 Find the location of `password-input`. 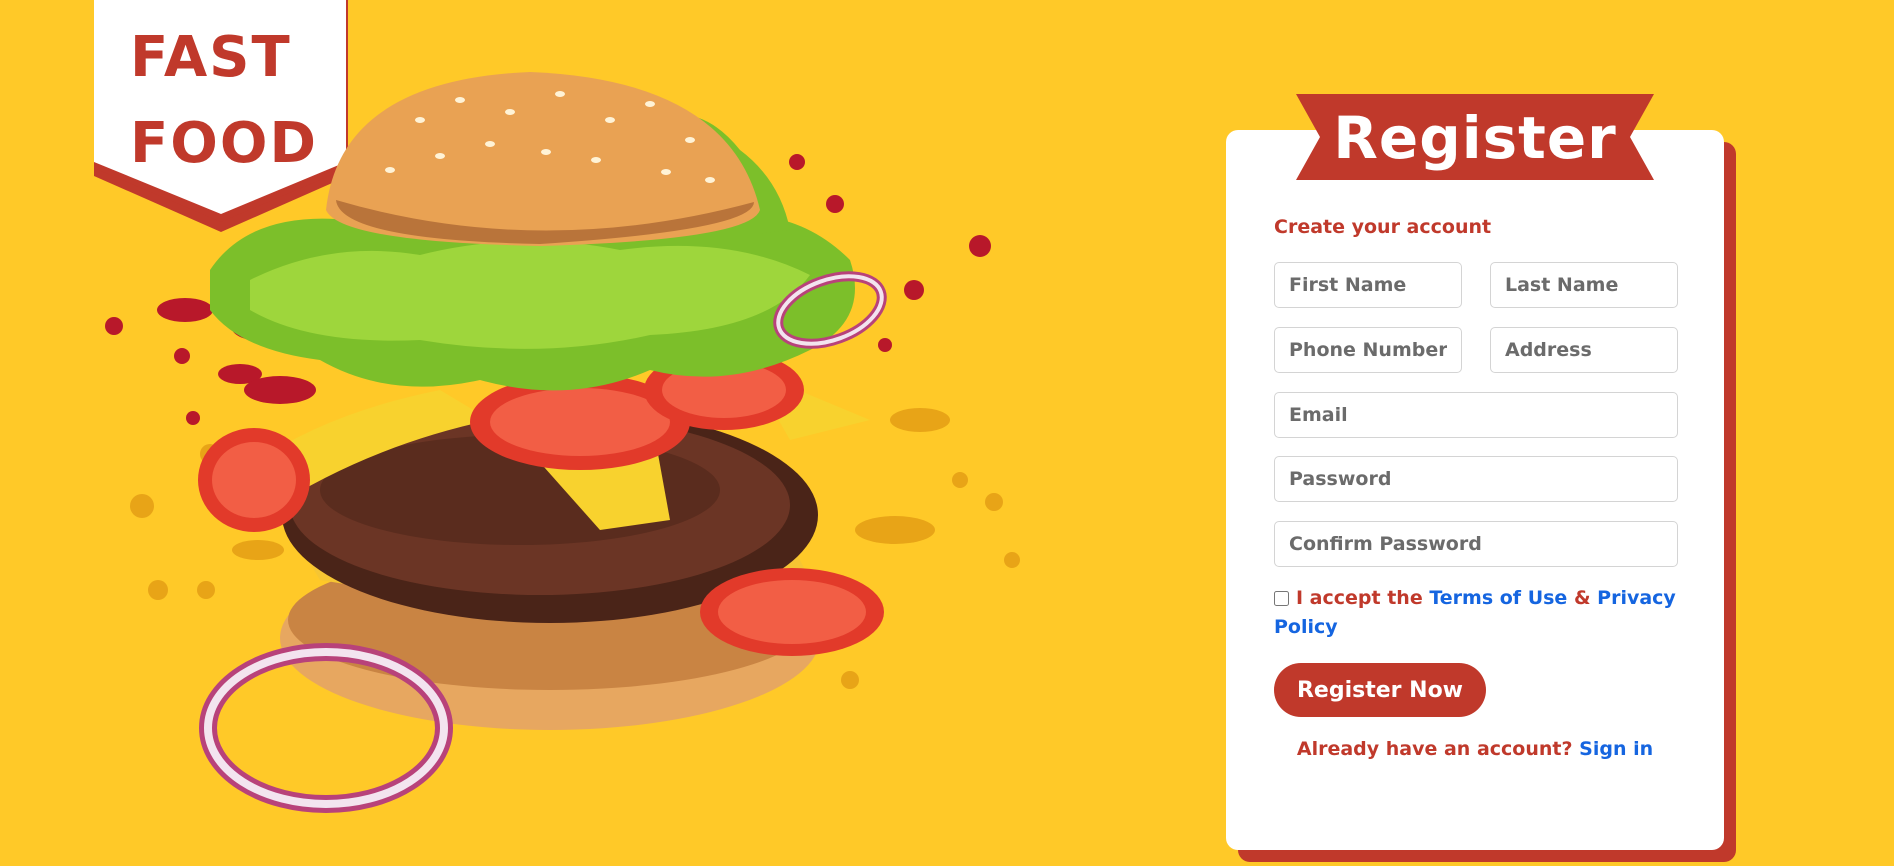

password-input is located at coordinates (1476, 479).